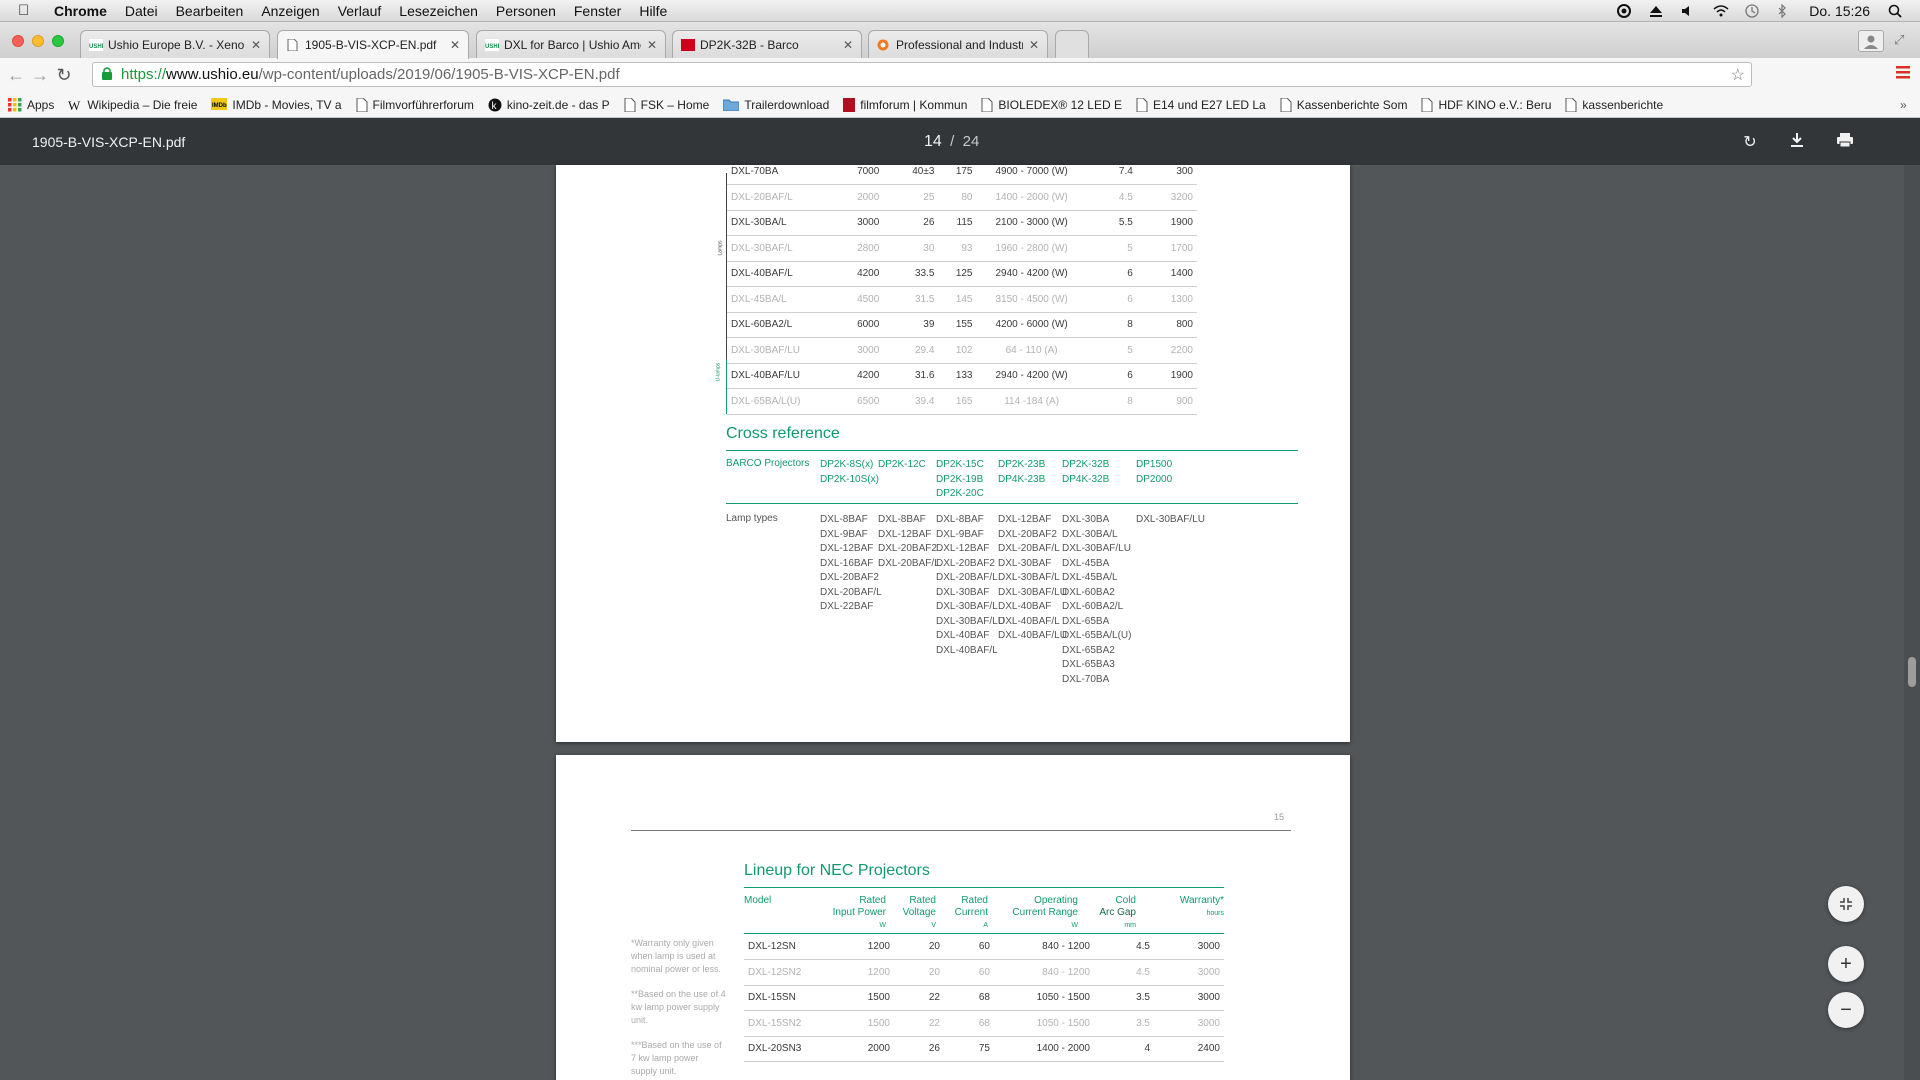 Image resolution: width=1920 pixels, height=1080 pixels. Describe the element at coordinates (373, 44) in the screenshot. I see `tab-pdf: 1905-B-VIS-XCP-EN.pdf ✕` at that location.